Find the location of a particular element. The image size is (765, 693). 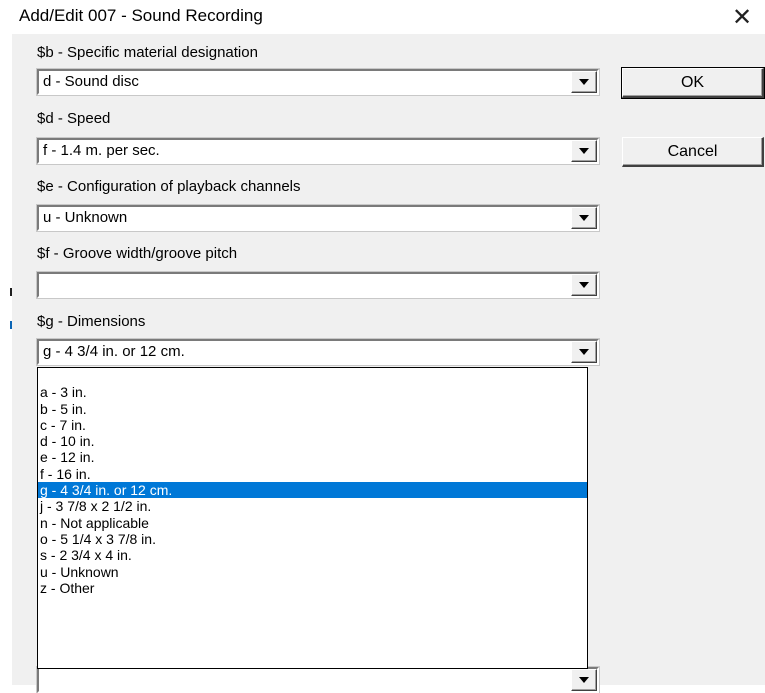

dropdown-option is located at coordinates (312, 376).